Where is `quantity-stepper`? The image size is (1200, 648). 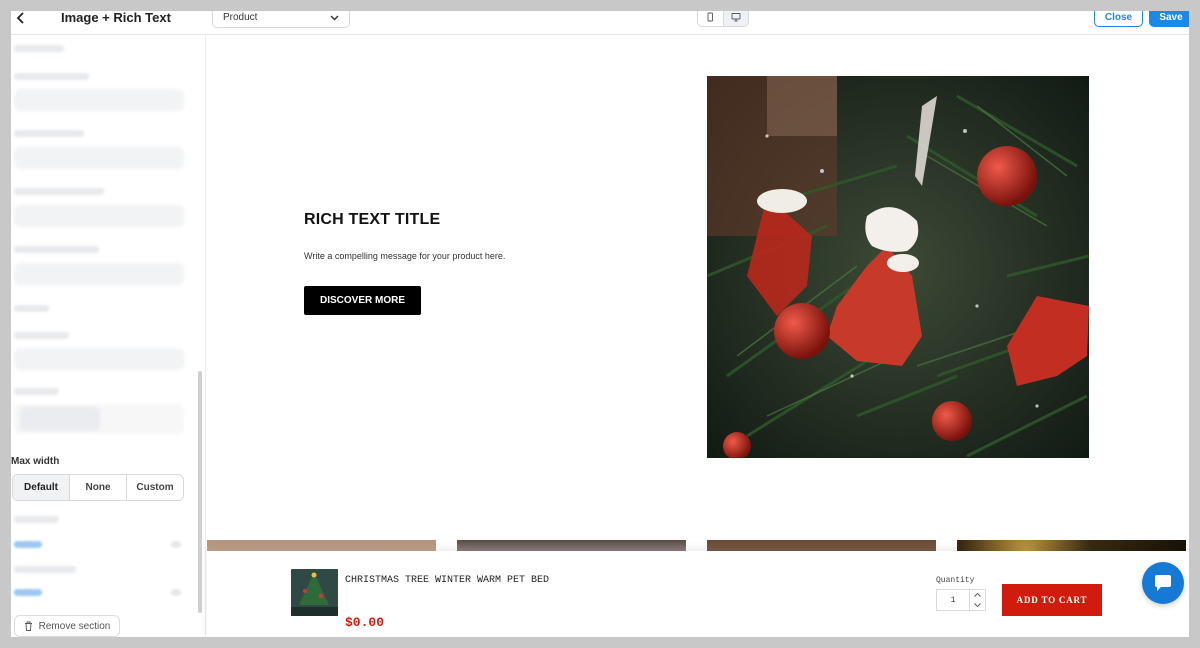 quantity-stepper is located at coordinates (978, 600).